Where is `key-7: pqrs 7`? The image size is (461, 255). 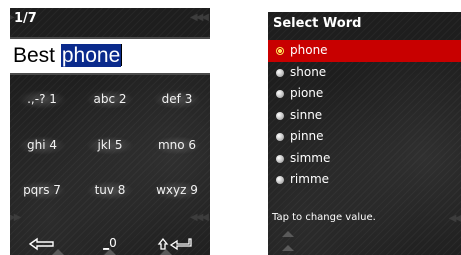 key-7: pqrs 7 is located at coordinates (42, 190).